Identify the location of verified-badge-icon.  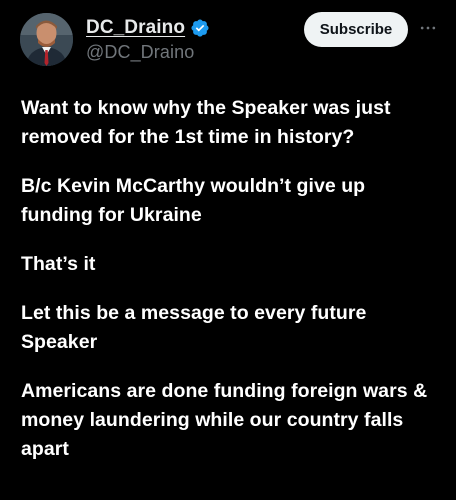
(200, 28).